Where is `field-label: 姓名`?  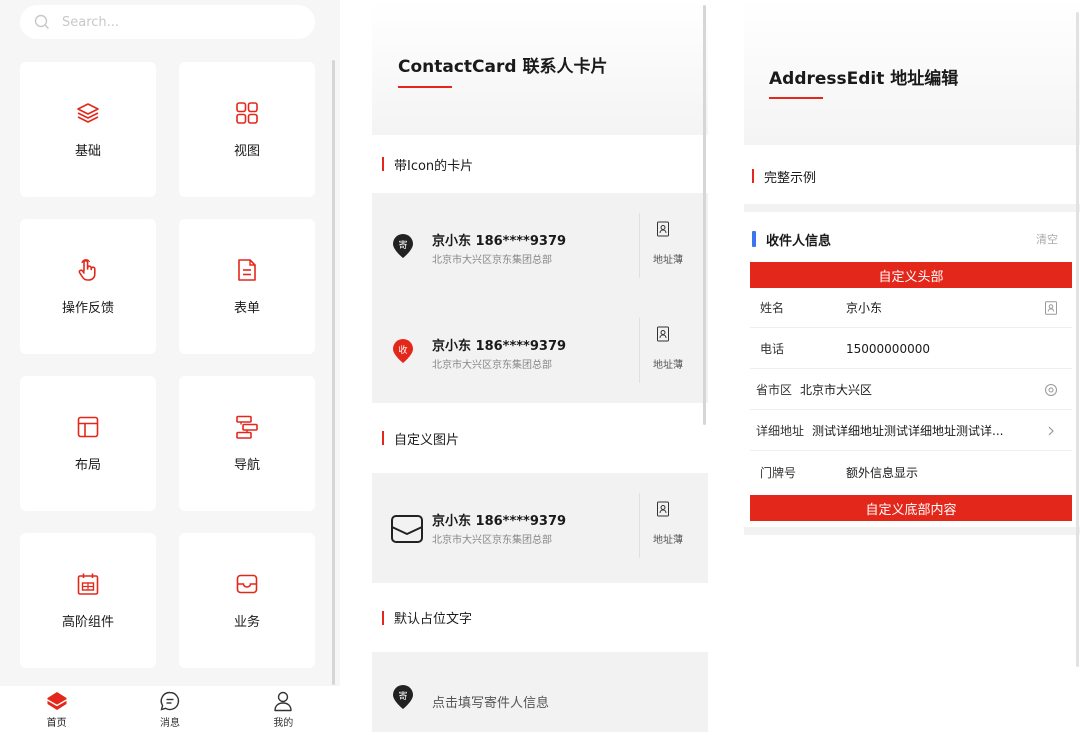 field-label: 姓名 is located at coordinates (772, 308).